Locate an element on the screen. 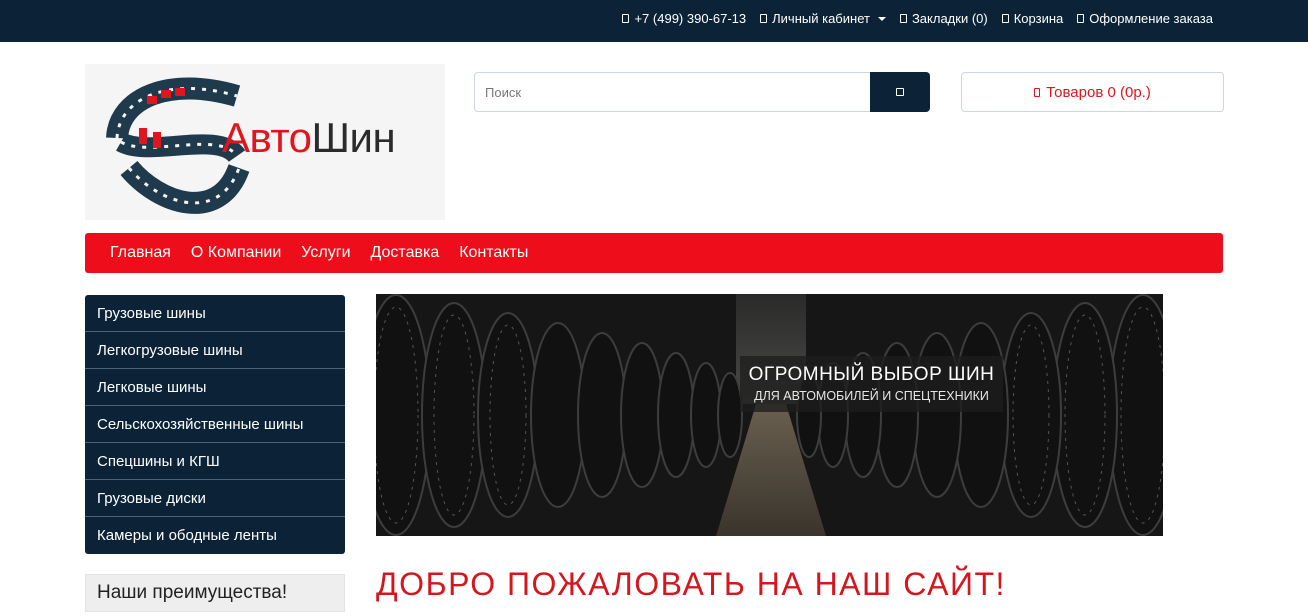  site-logo: АвтоШин is located at coordinates (265, 142).